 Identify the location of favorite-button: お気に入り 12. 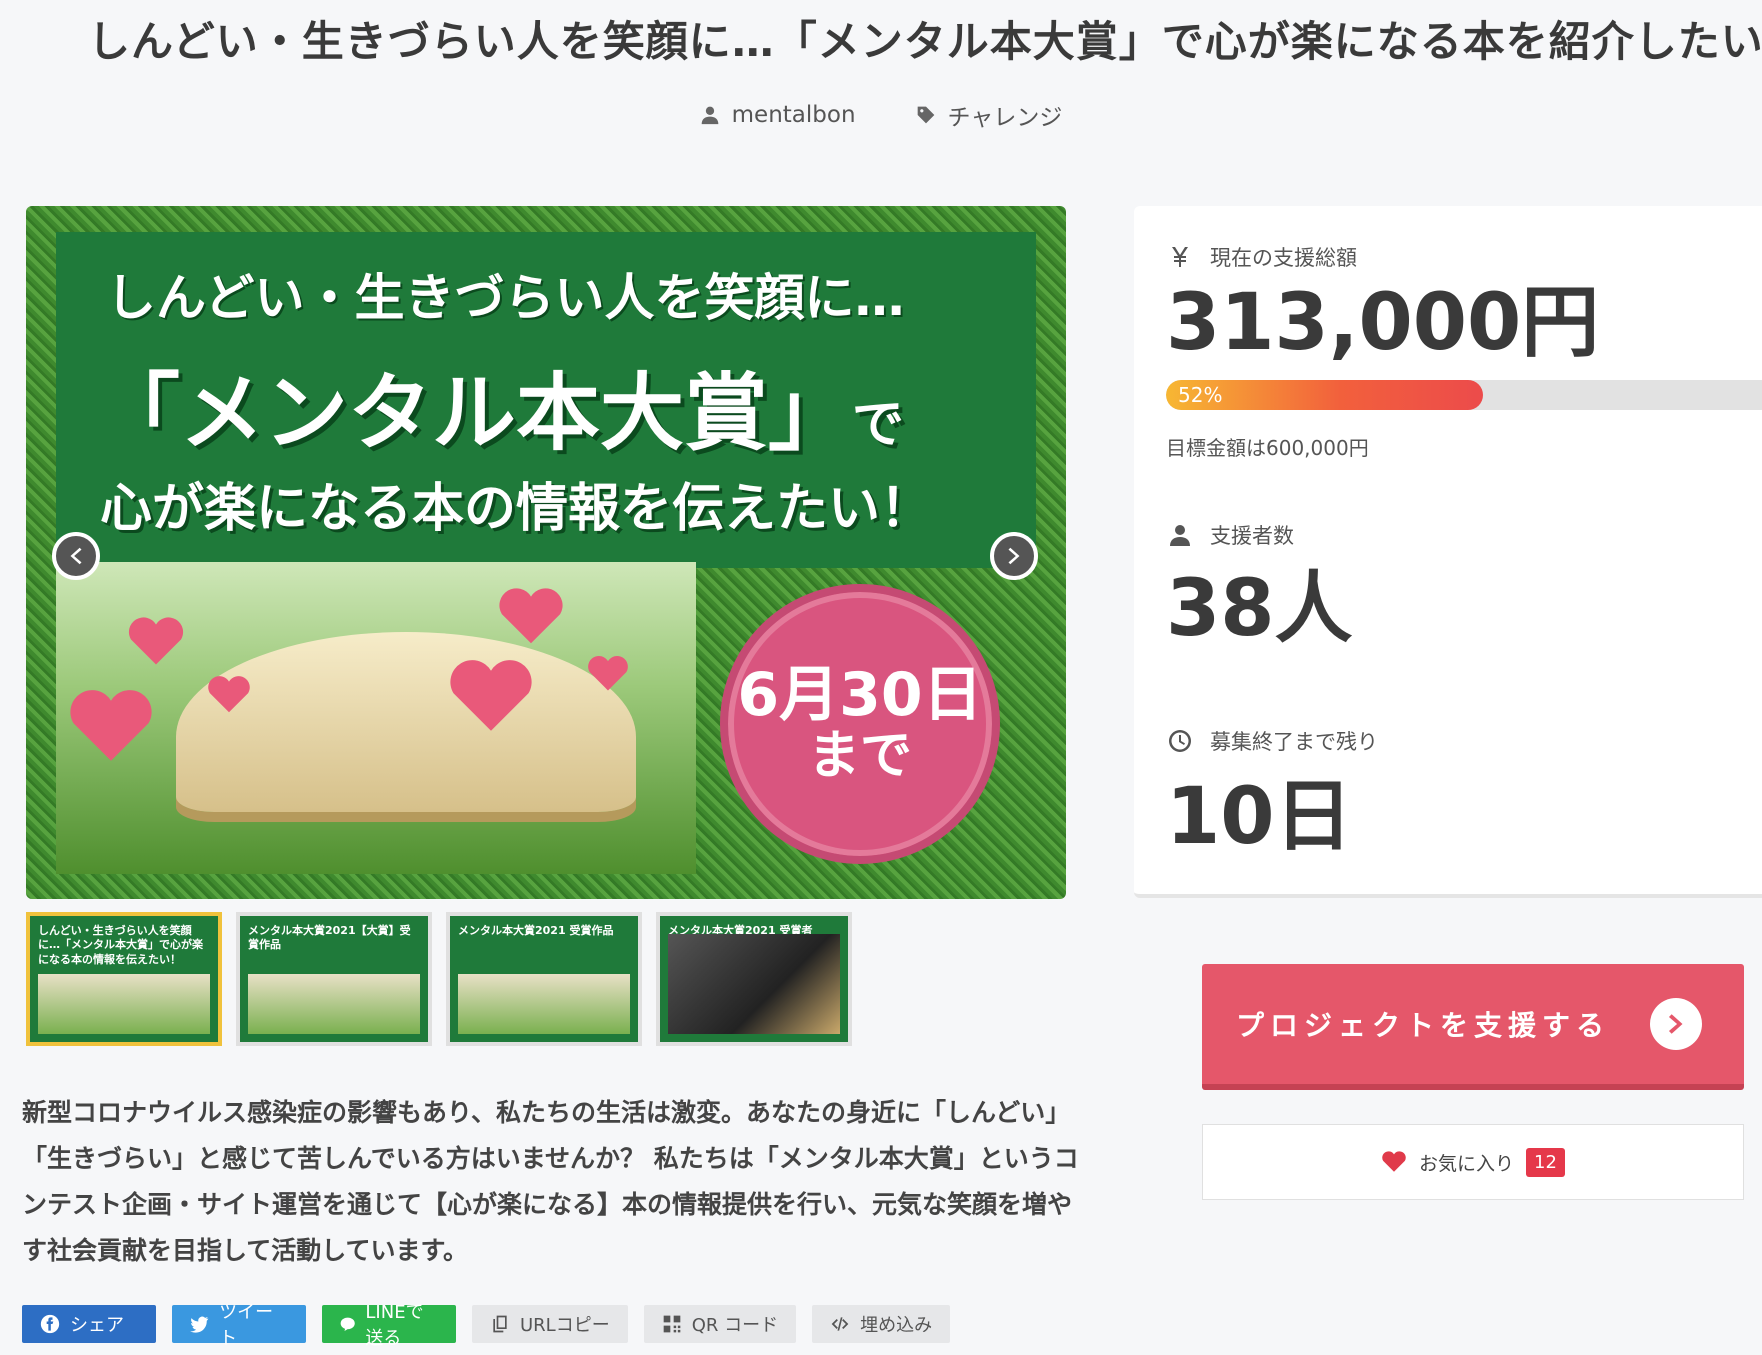
(1473, 1162).